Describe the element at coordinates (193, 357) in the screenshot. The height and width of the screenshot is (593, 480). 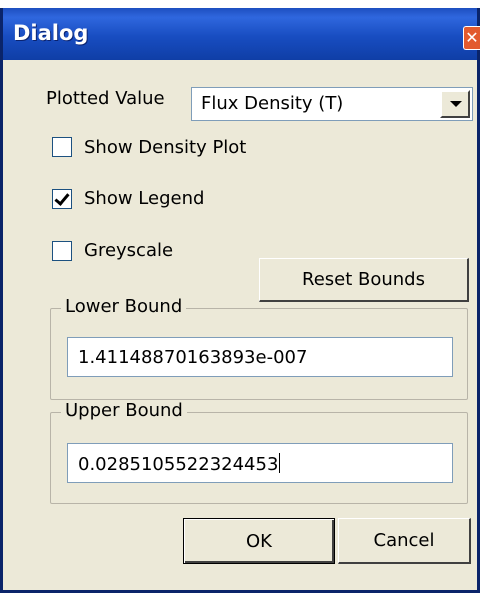
I see `lower-bound-value: 1.41148870163893e-007` at that location.